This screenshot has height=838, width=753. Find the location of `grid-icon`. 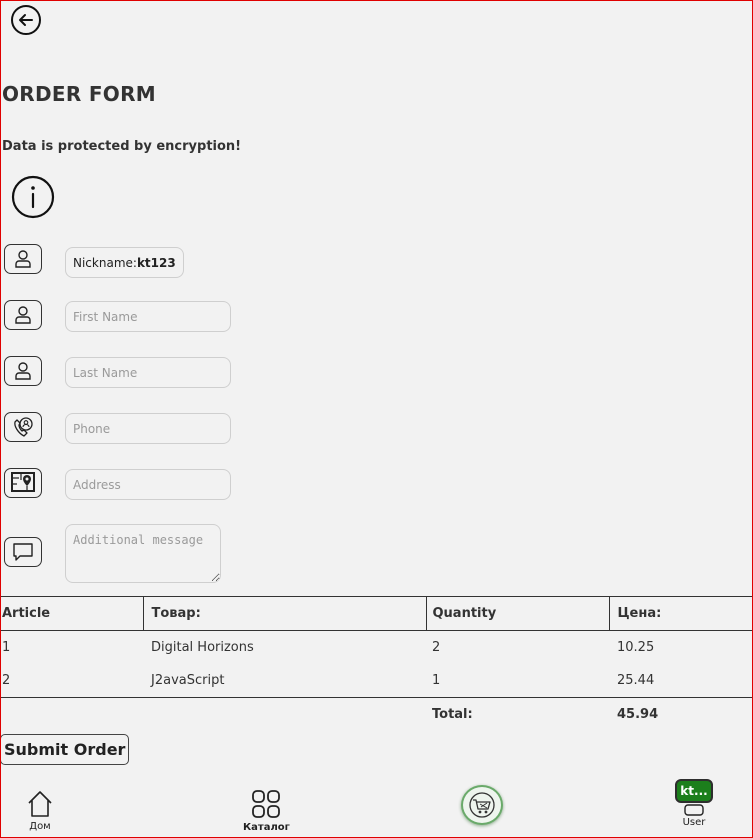

grid-icon is located at coordinates (266, 804).